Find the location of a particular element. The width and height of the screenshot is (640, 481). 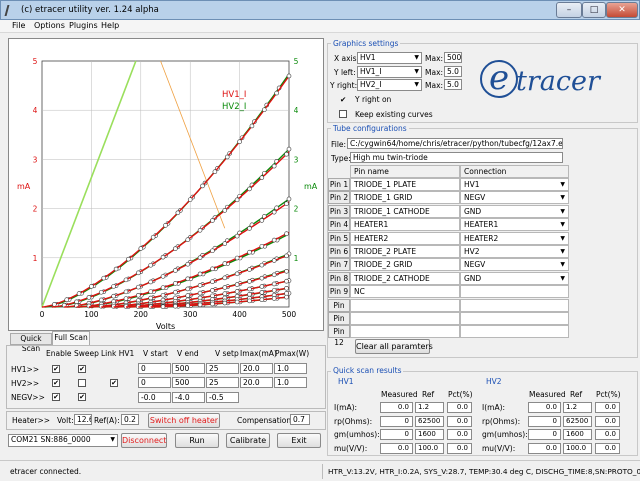

pin-button: Pin 11 is located at coordinates (339, 323).